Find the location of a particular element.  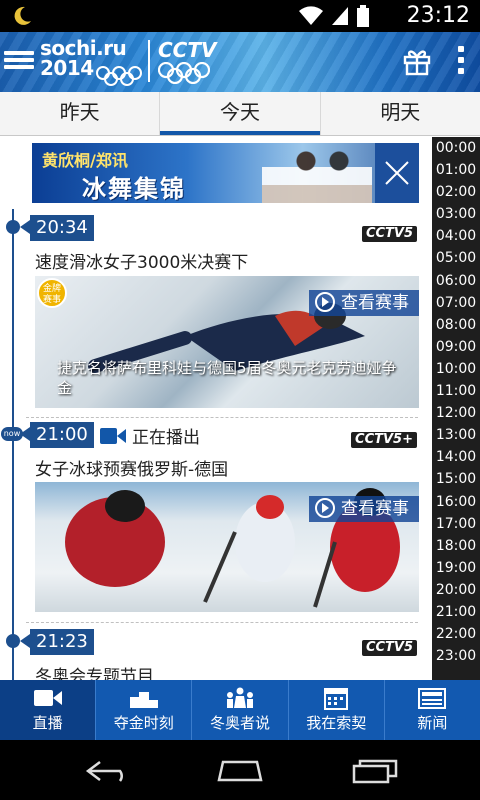

promo-banner: 黄欣桐/郑讯 冰舞集锦 is located at coordinates (225, 173).